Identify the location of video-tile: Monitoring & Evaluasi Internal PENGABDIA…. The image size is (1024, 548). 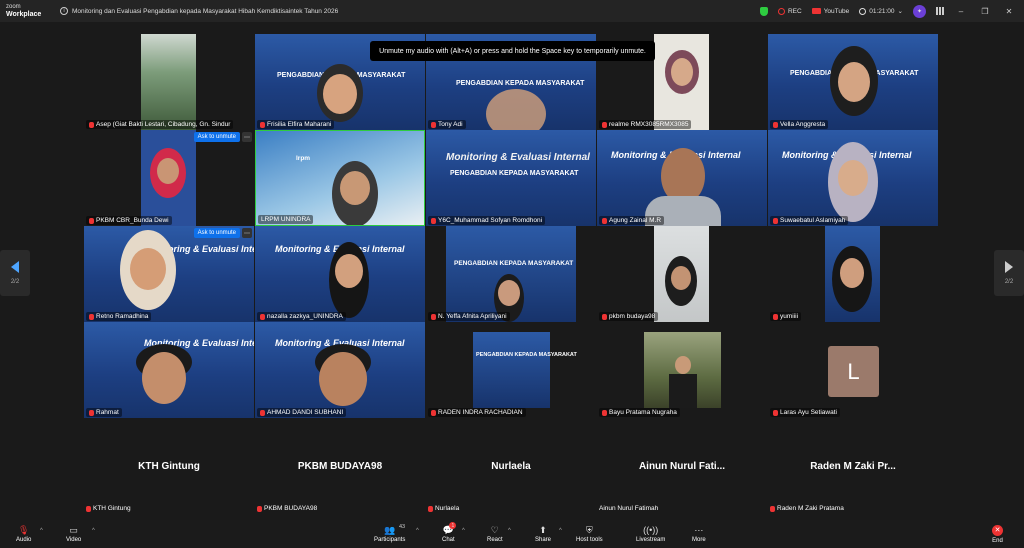
(511, 178).